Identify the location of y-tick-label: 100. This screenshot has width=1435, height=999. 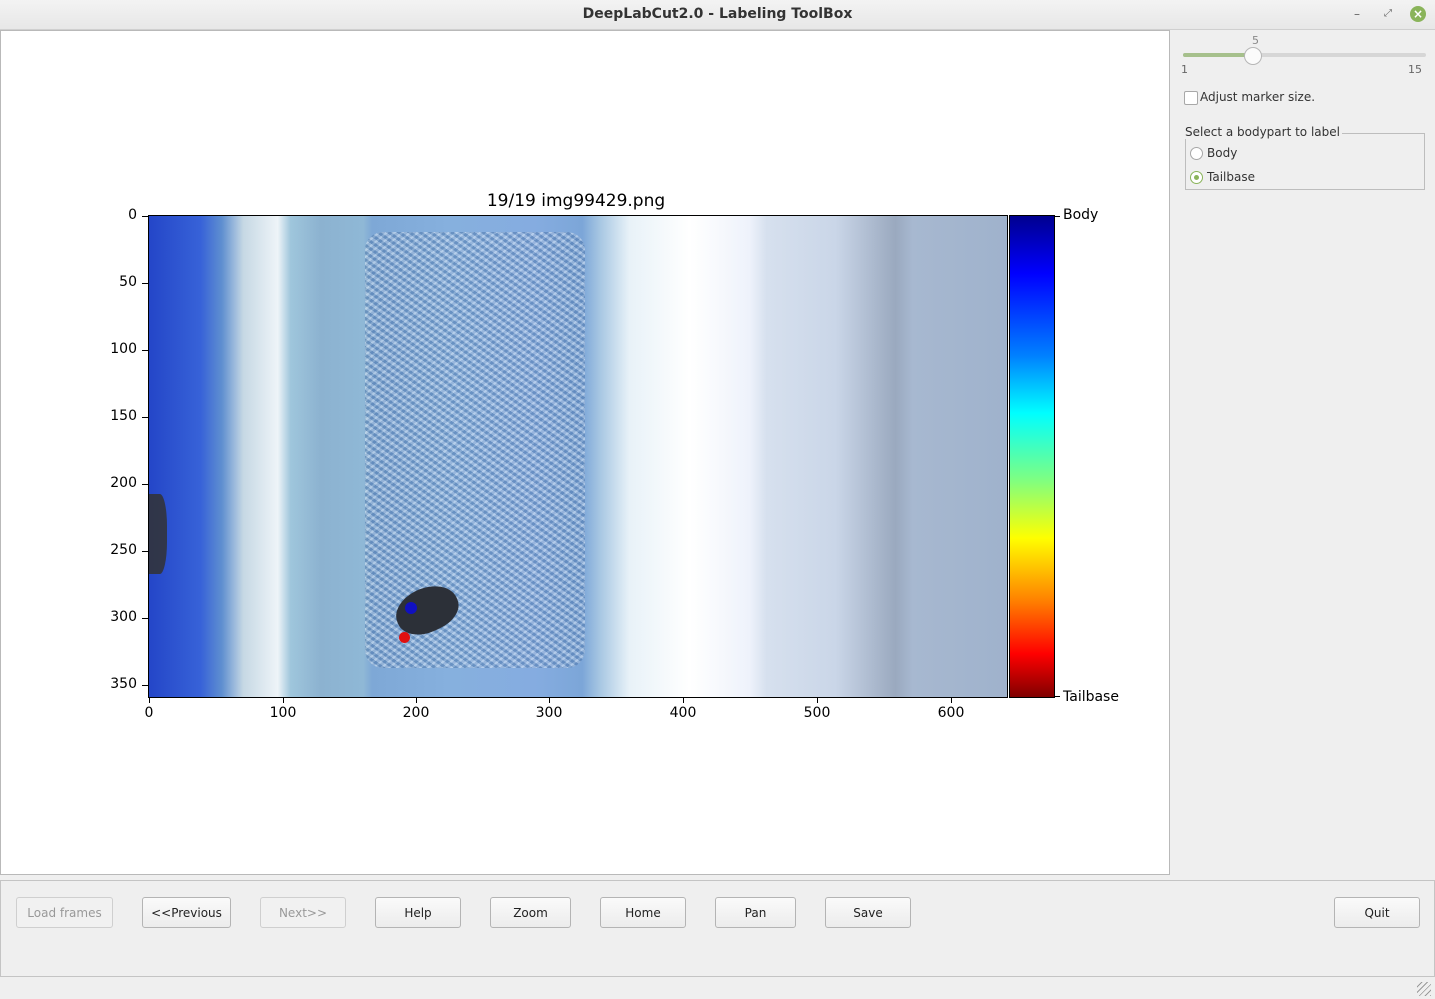
(123, 349).